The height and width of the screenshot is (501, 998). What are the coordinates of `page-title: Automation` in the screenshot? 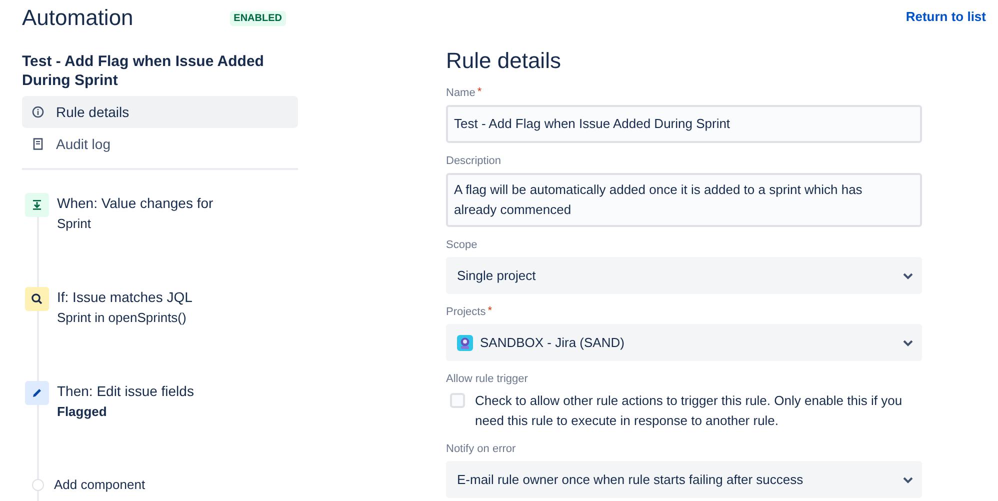 It's located at (78, 18).